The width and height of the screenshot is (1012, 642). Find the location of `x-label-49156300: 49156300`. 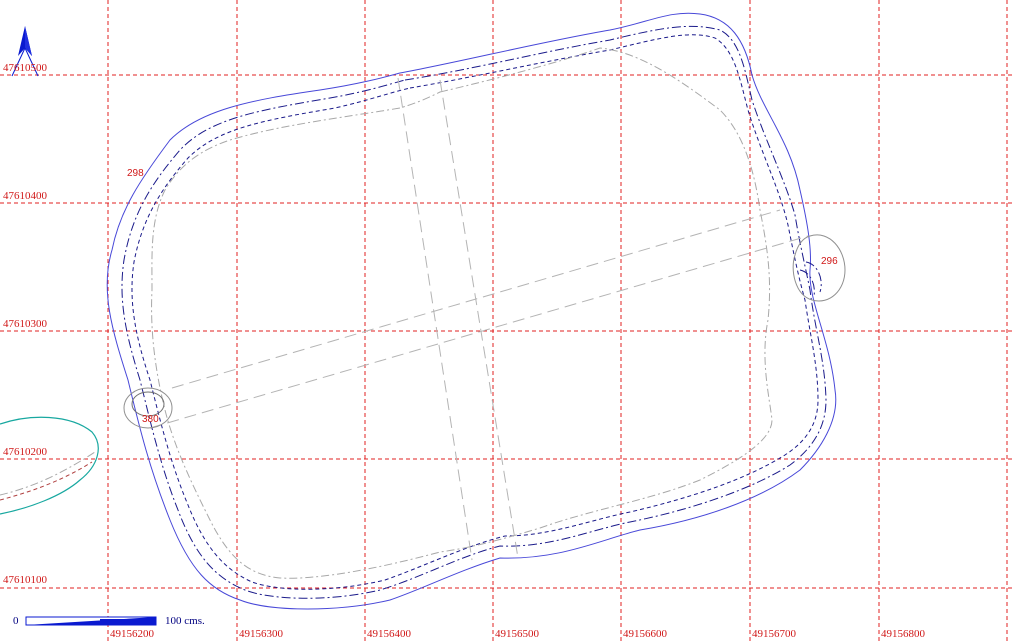

x-label-49156300: 49156300 is located at coordinates (261, 634).